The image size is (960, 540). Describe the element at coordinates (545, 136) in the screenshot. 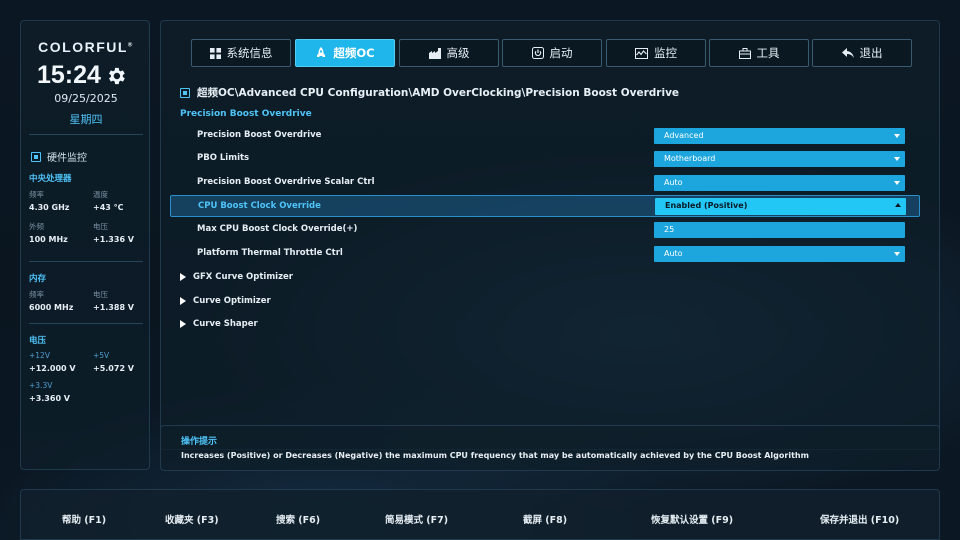

I see `setting-row-pbo: Precision Boost Overdrive Advanced` at that location.